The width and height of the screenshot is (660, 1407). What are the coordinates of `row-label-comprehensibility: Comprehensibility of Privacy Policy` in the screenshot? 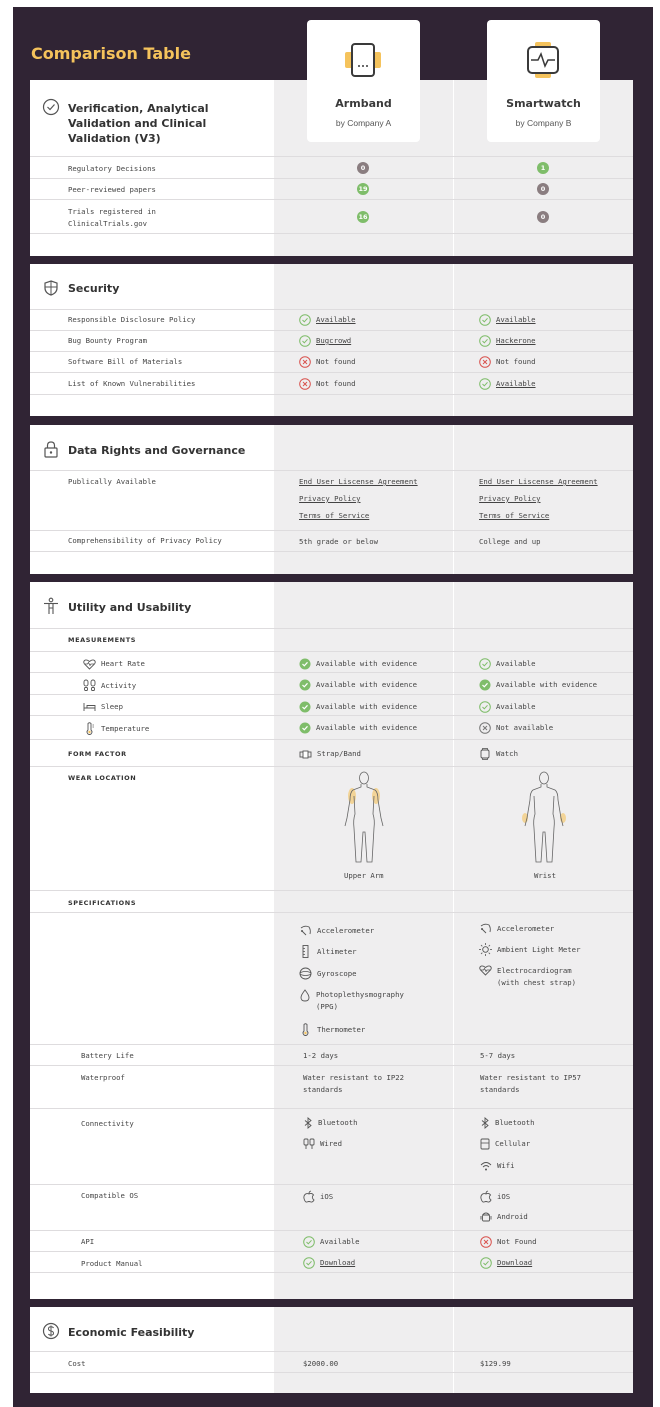 It's located at (145, 540).